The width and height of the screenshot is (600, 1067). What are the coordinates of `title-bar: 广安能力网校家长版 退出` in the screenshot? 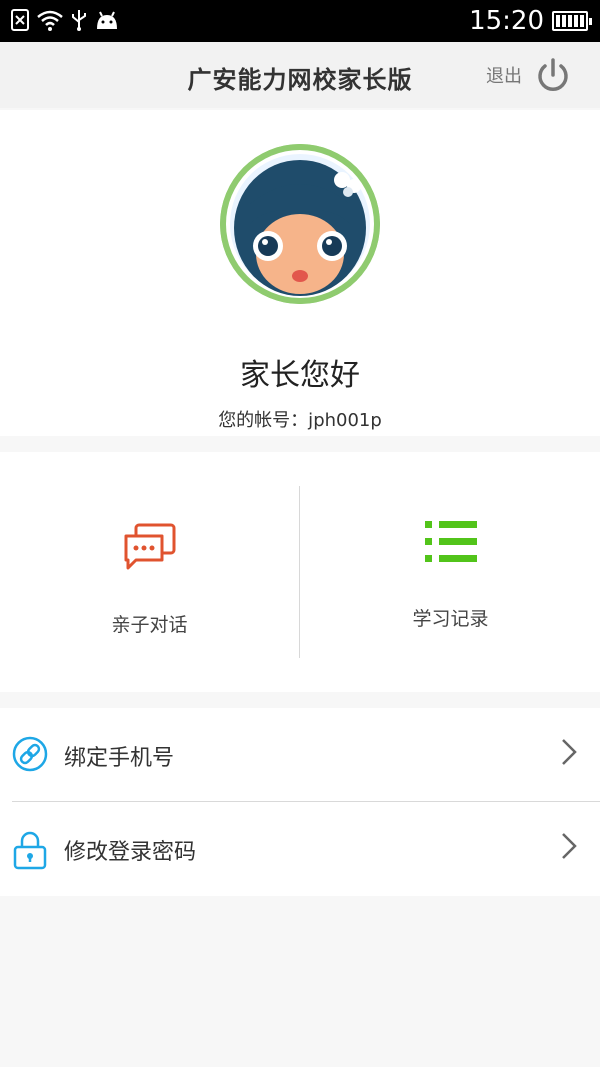 It's located at (300, 75).